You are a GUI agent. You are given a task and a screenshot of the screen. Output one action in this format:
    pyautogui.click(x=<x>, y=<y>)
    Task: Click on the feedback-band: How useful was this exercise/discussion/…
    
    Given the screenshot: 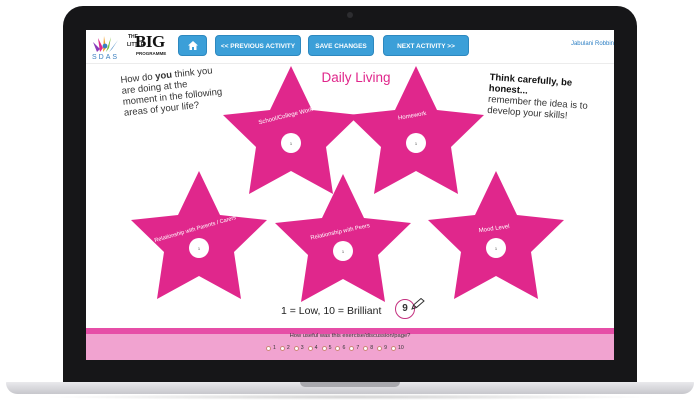 What is the action you would take?
    pyautogui.click(x=350, y=344)
    